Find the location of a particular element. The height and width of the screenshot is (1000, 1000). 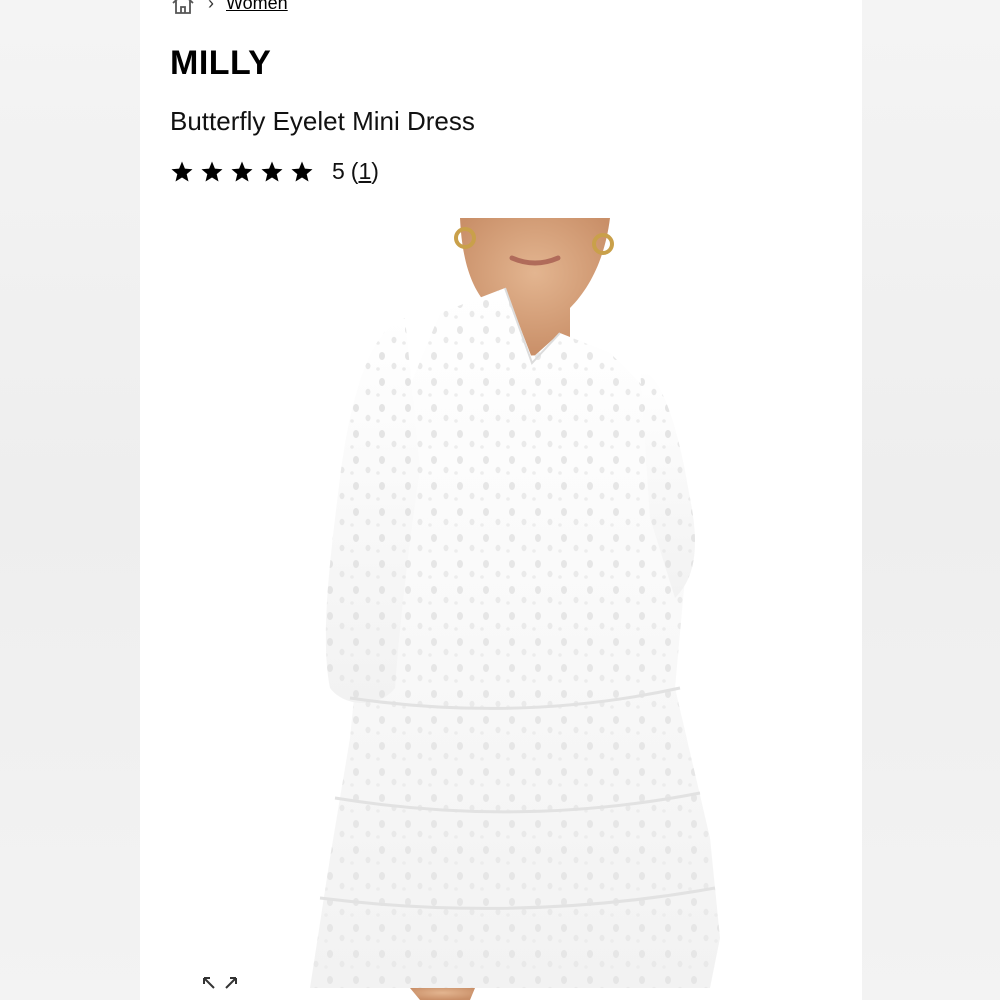

home-icon is located at coordinates (183, 7).